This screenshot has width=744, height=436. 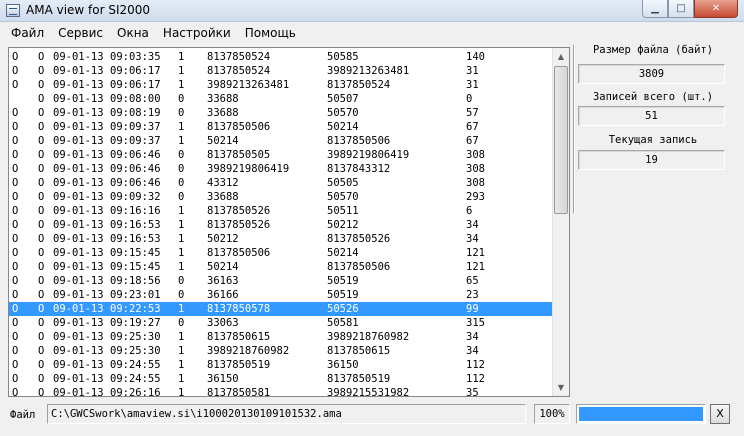 I want to click on minimize-button: ▁, so click(x=655, y=9).